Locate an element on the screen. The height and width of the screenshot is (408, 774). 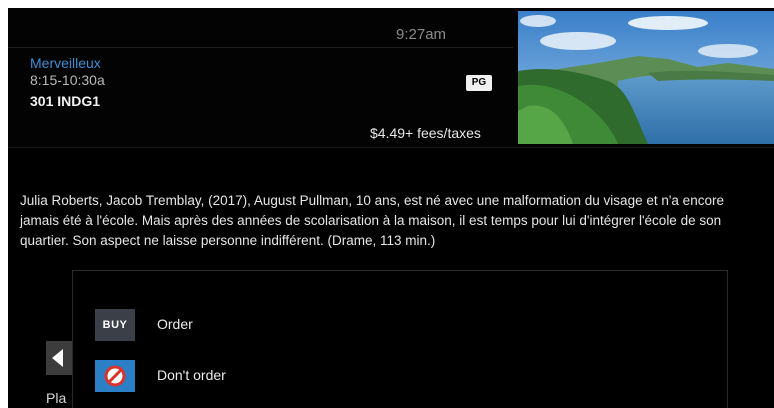
order-option: BUY Order is located at coordinates (295, 325).